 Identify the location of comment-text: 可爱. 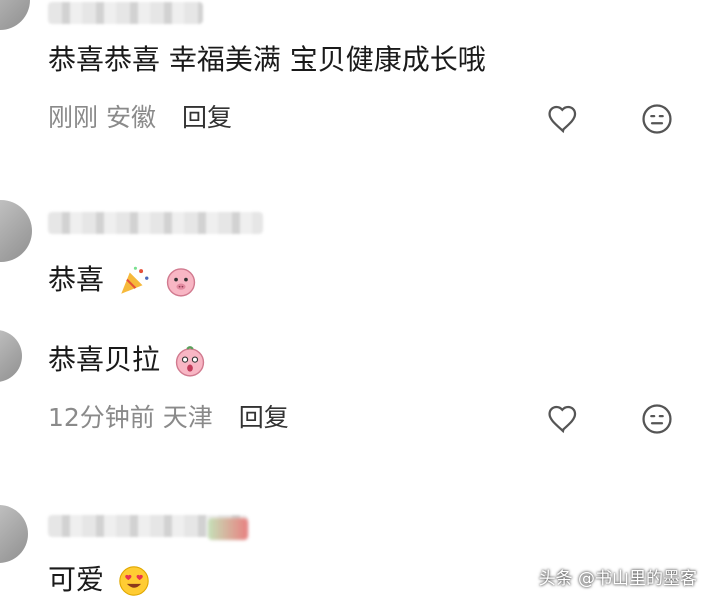
(99, 580).